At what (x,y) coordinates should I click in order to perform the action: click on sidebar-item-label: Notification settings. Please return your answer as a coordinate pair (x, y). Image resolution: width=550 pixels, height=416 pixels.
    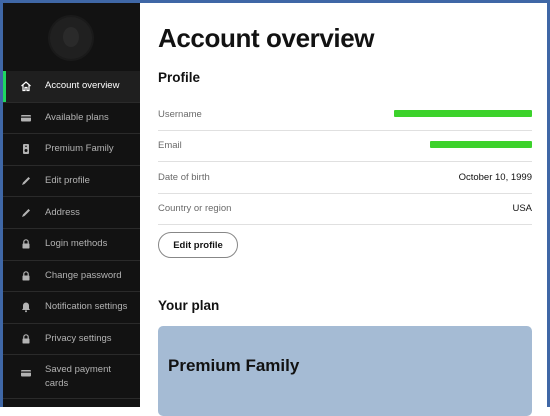
    Looking at the image, I should click on (86, 307).